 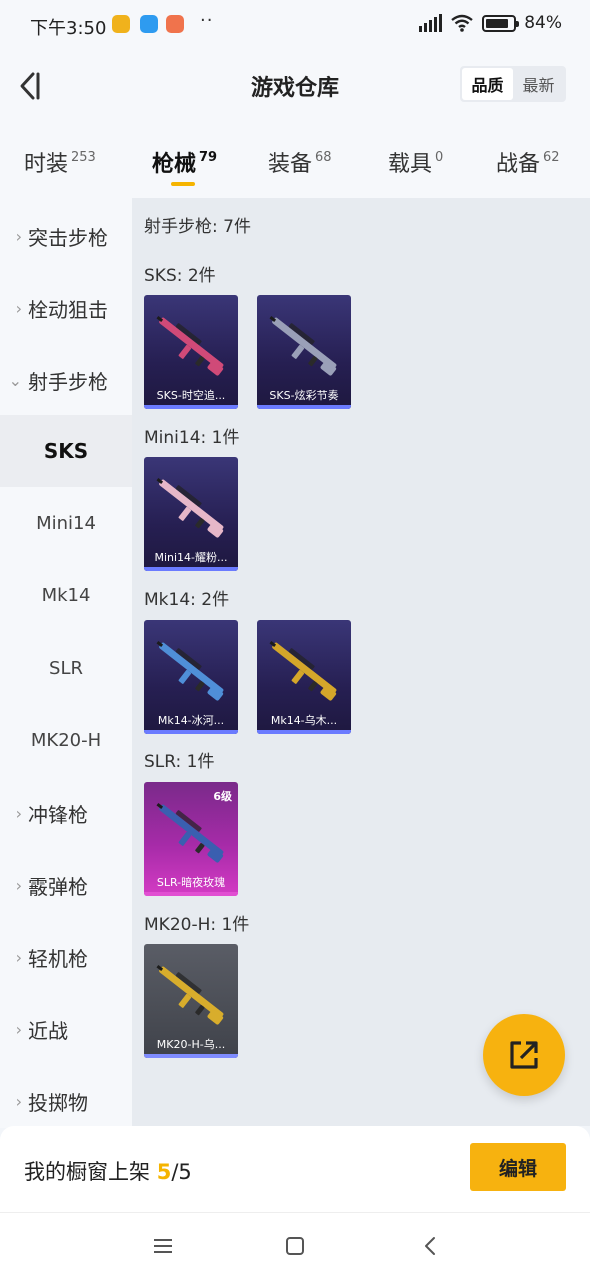 I want to click on group-title: SLR: 1件, so click(x=179, y=762).